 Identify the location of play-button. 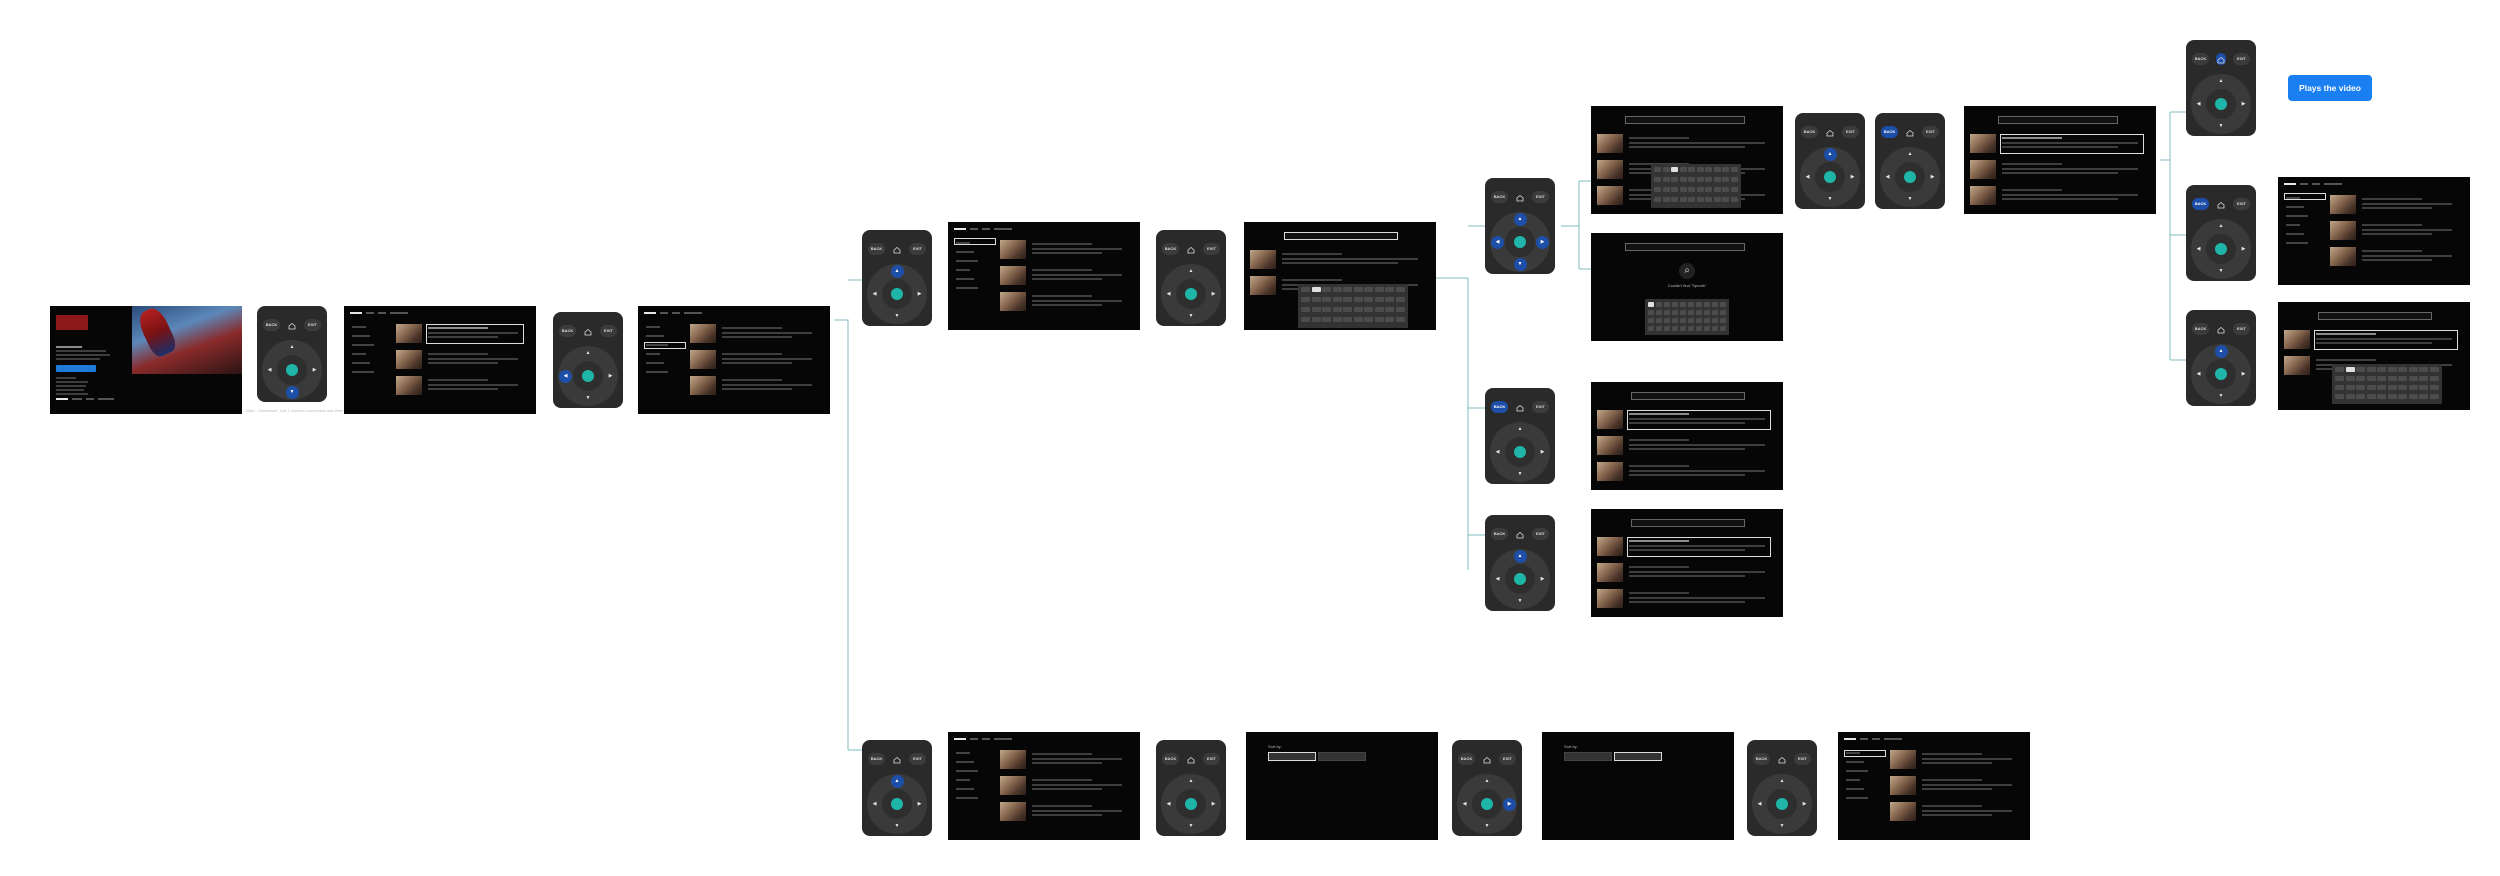
(76, 368).